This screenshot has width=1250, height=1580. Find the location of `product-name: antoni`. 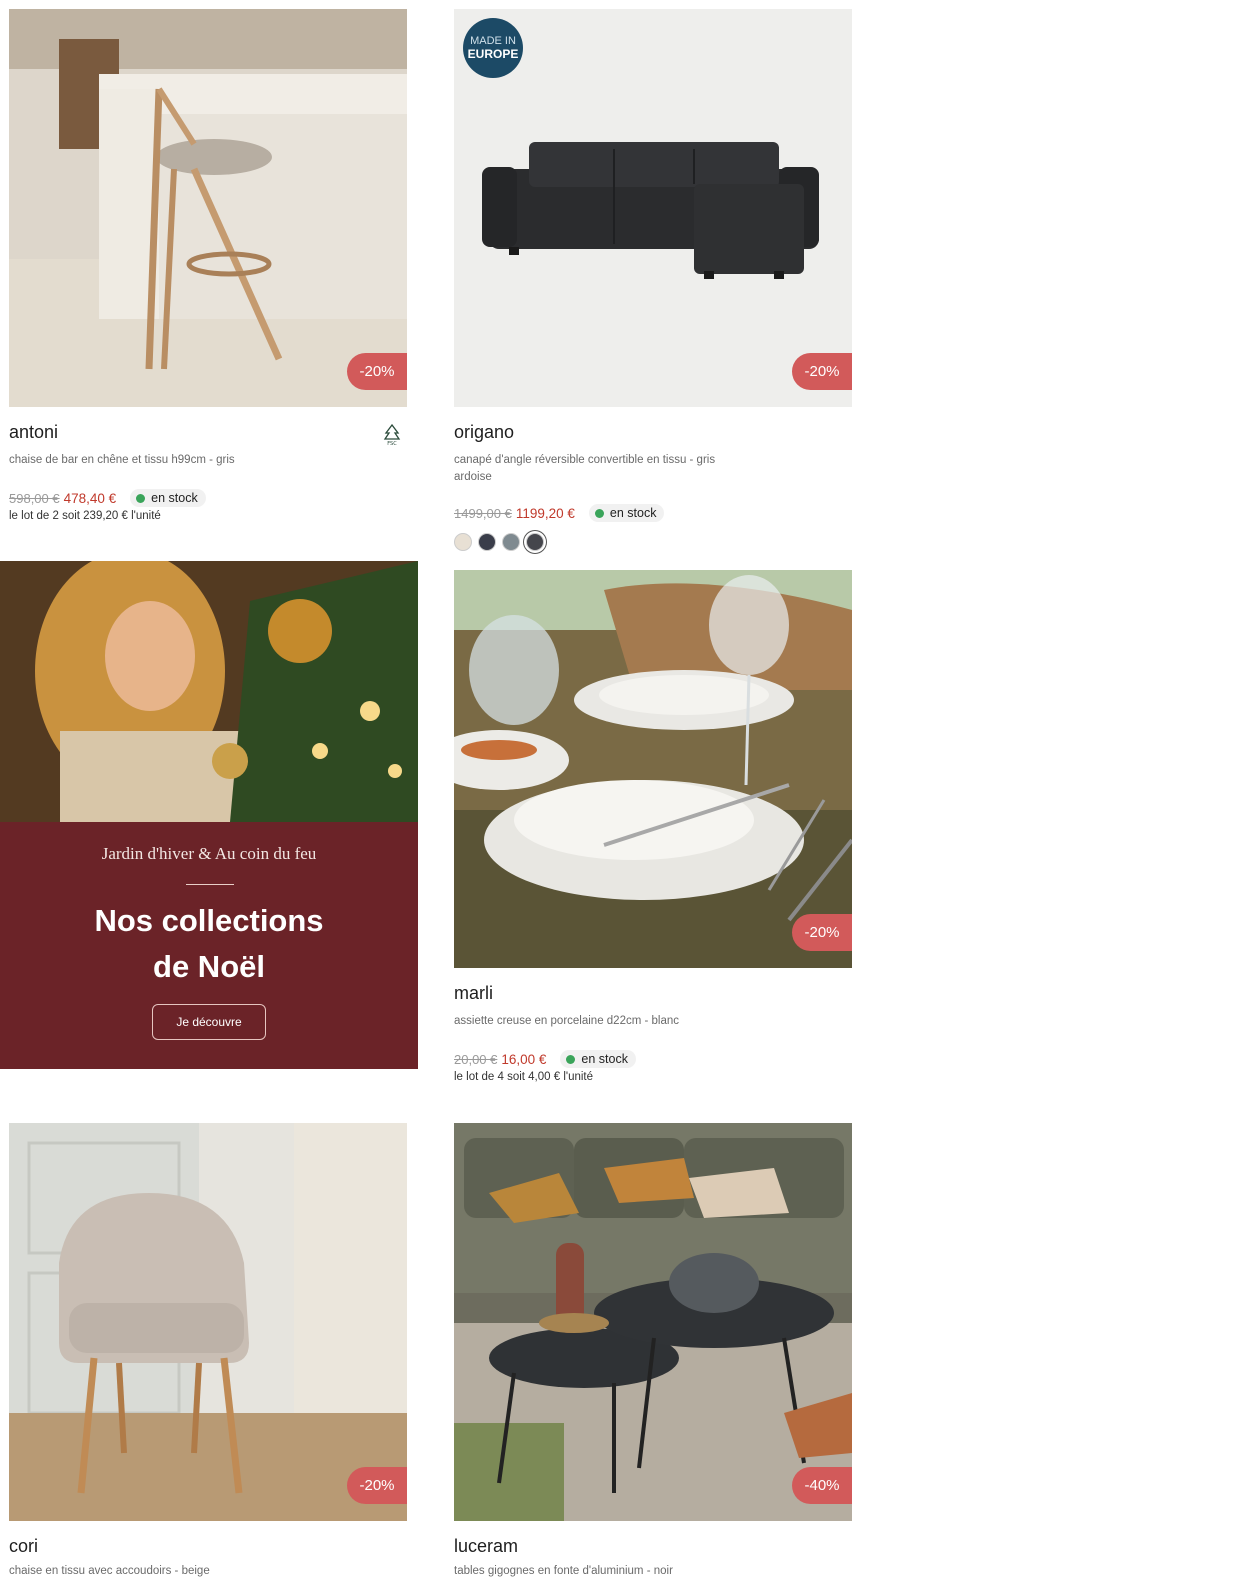

product-name: antoni is located at coordinates (33, 432).